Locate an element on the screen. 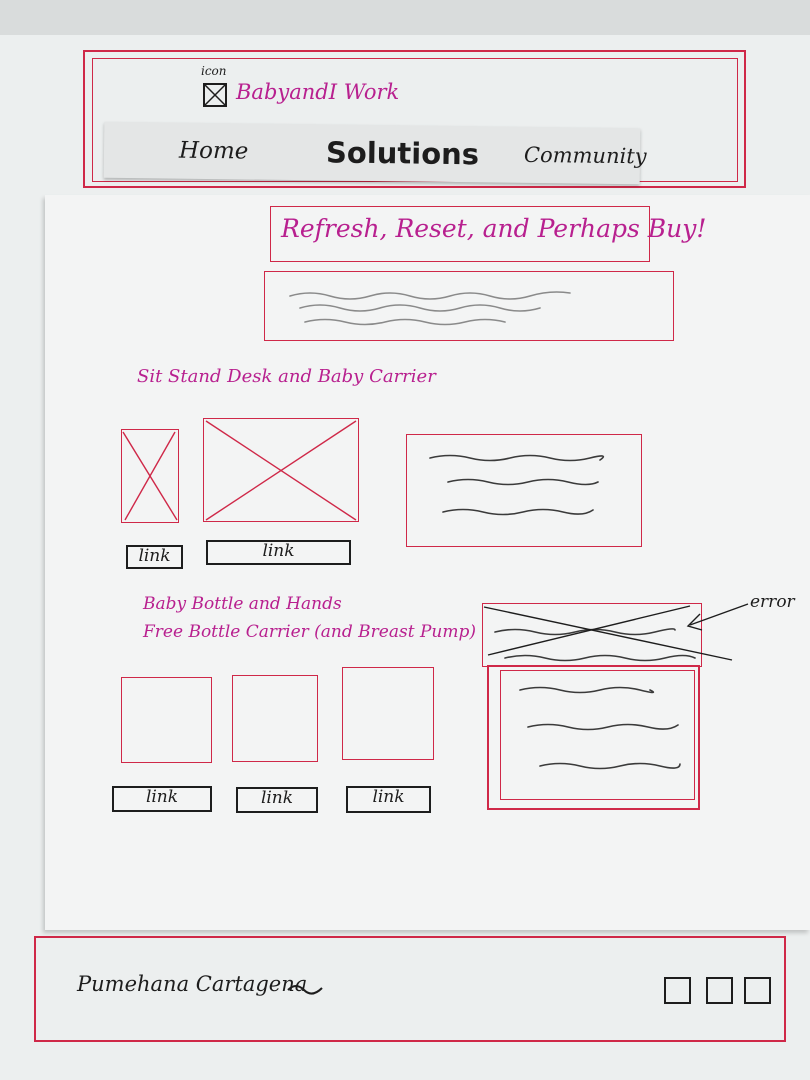 The image size is (810, 1080). author-name: Pumehana Cartagena is located at coordinates (192, 984).